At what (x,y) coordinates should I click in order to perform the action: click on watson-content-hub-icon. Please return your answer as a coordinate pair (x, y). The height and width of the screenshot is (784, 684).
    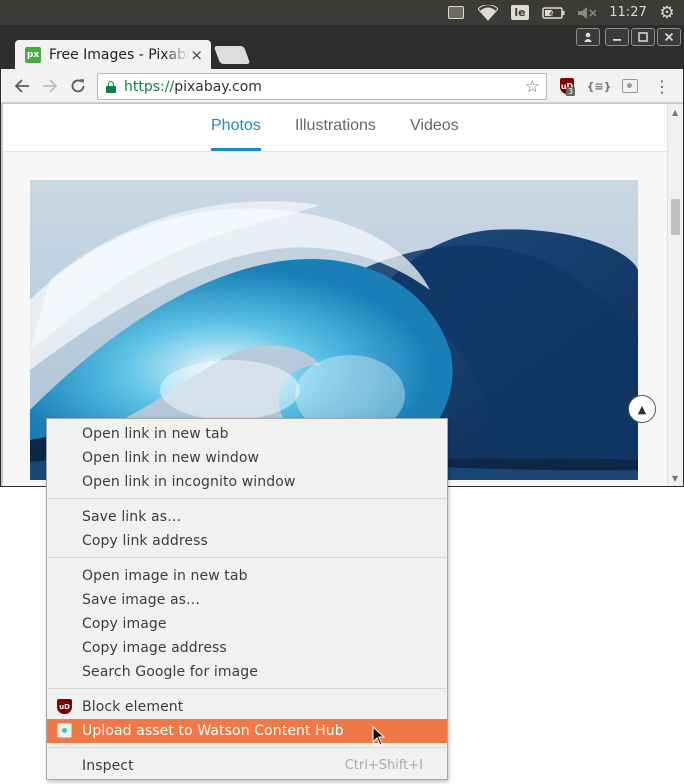
    Looking at the image, I should click on (64, 730).